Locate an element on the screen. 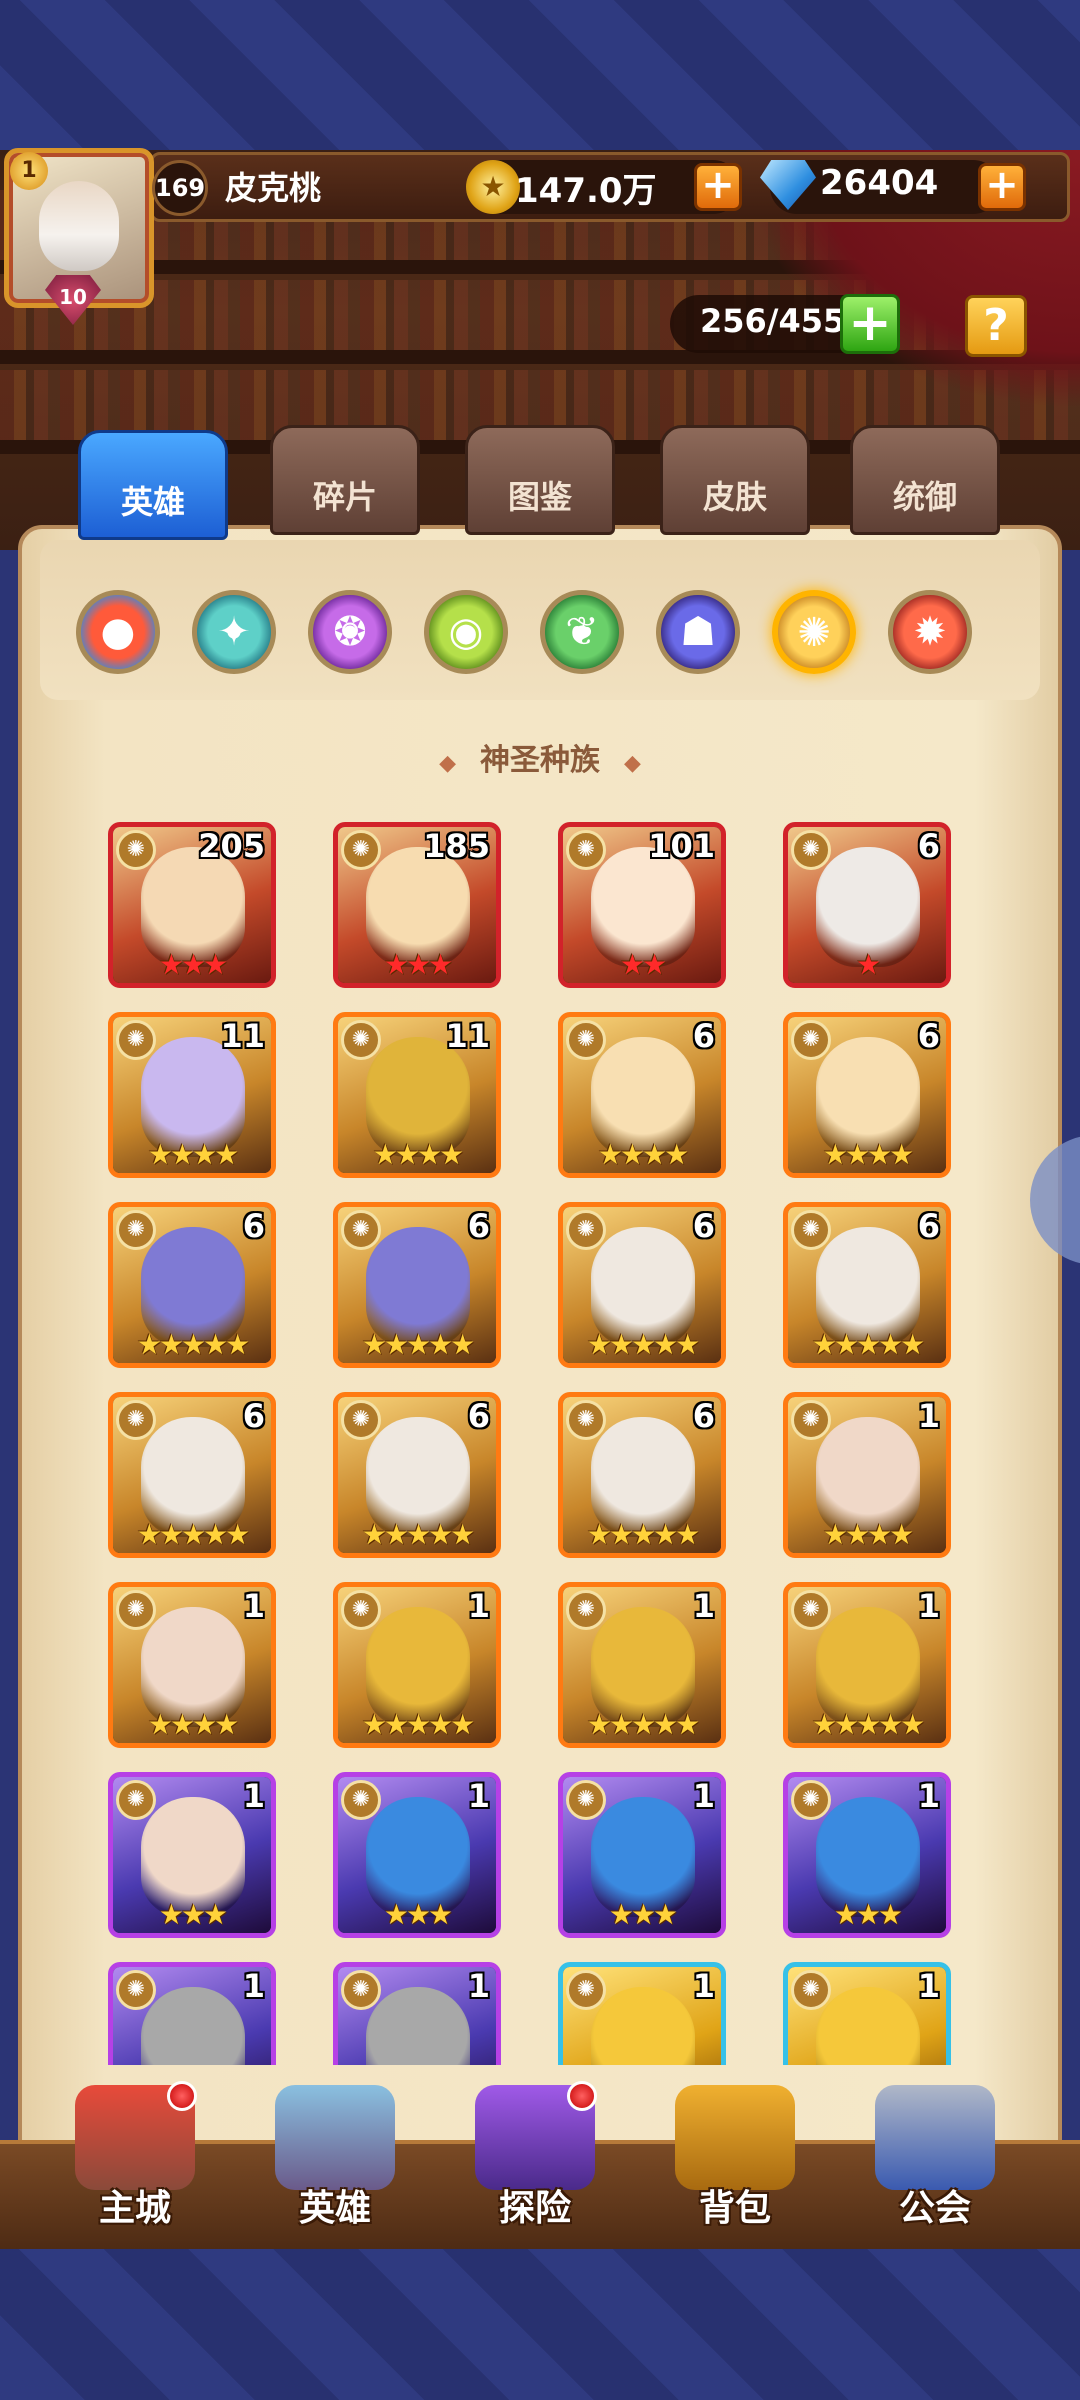 The width and height of the screenshot is (1080, 2400). tab-codex: 图鉴 is located at coordinates (540, 480).